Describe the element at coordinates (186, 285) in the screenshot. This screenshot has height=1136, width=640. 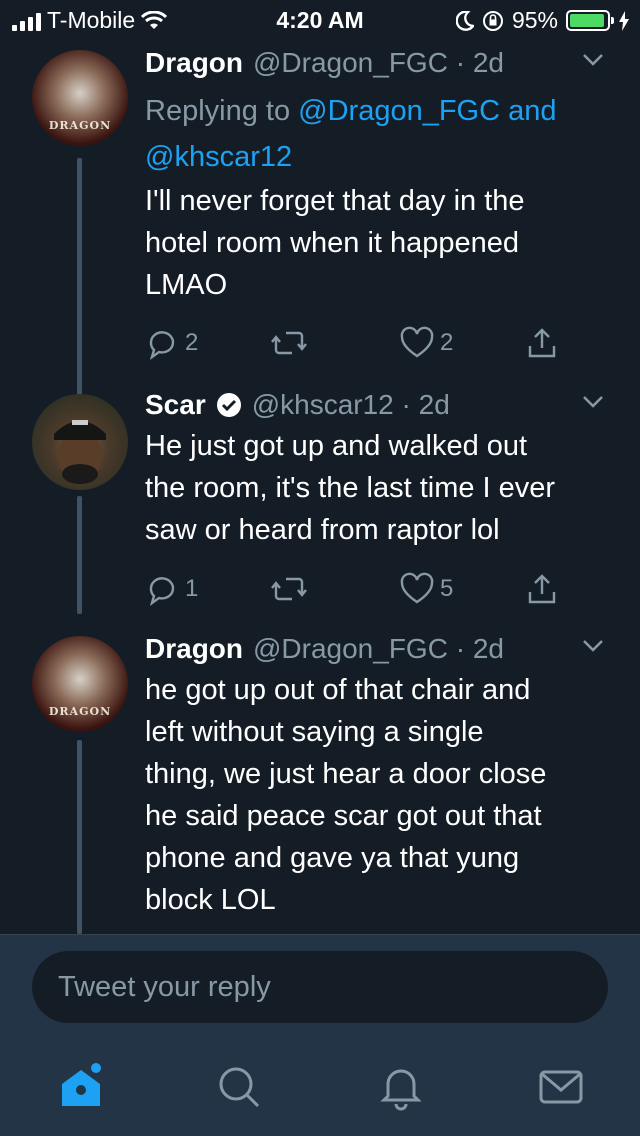
I see `tweet-line: LMAO` at that location.